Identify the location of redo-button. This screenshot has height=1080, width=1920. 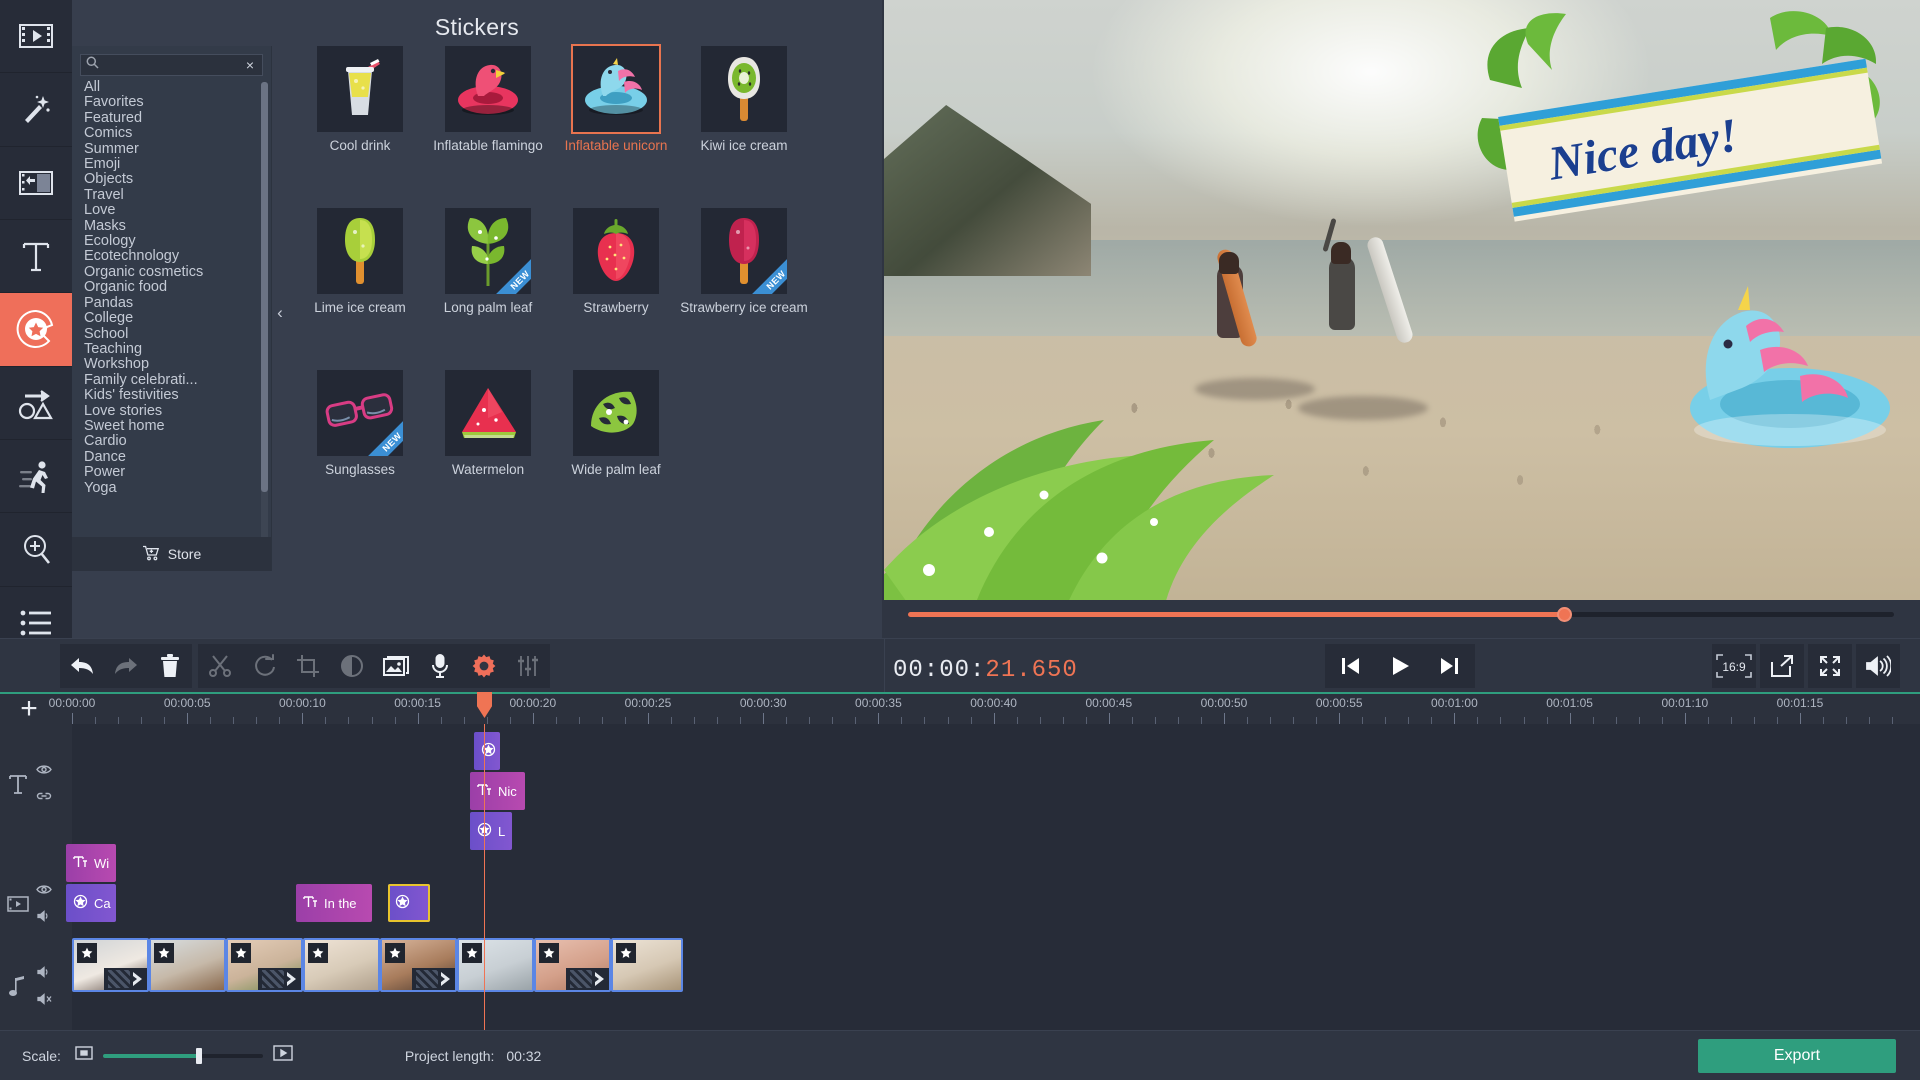
(126, 666).